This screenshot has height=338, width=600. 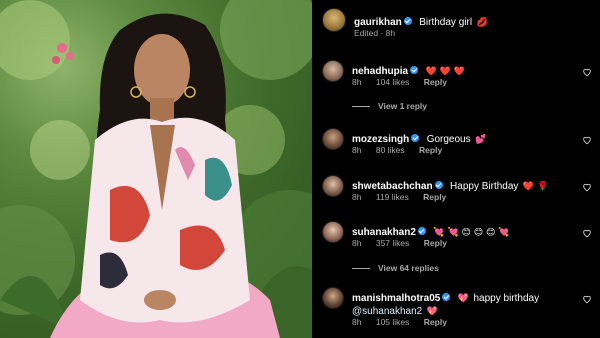 I want to click on comment-likes: 105 likes, so click(x=393, y=322).